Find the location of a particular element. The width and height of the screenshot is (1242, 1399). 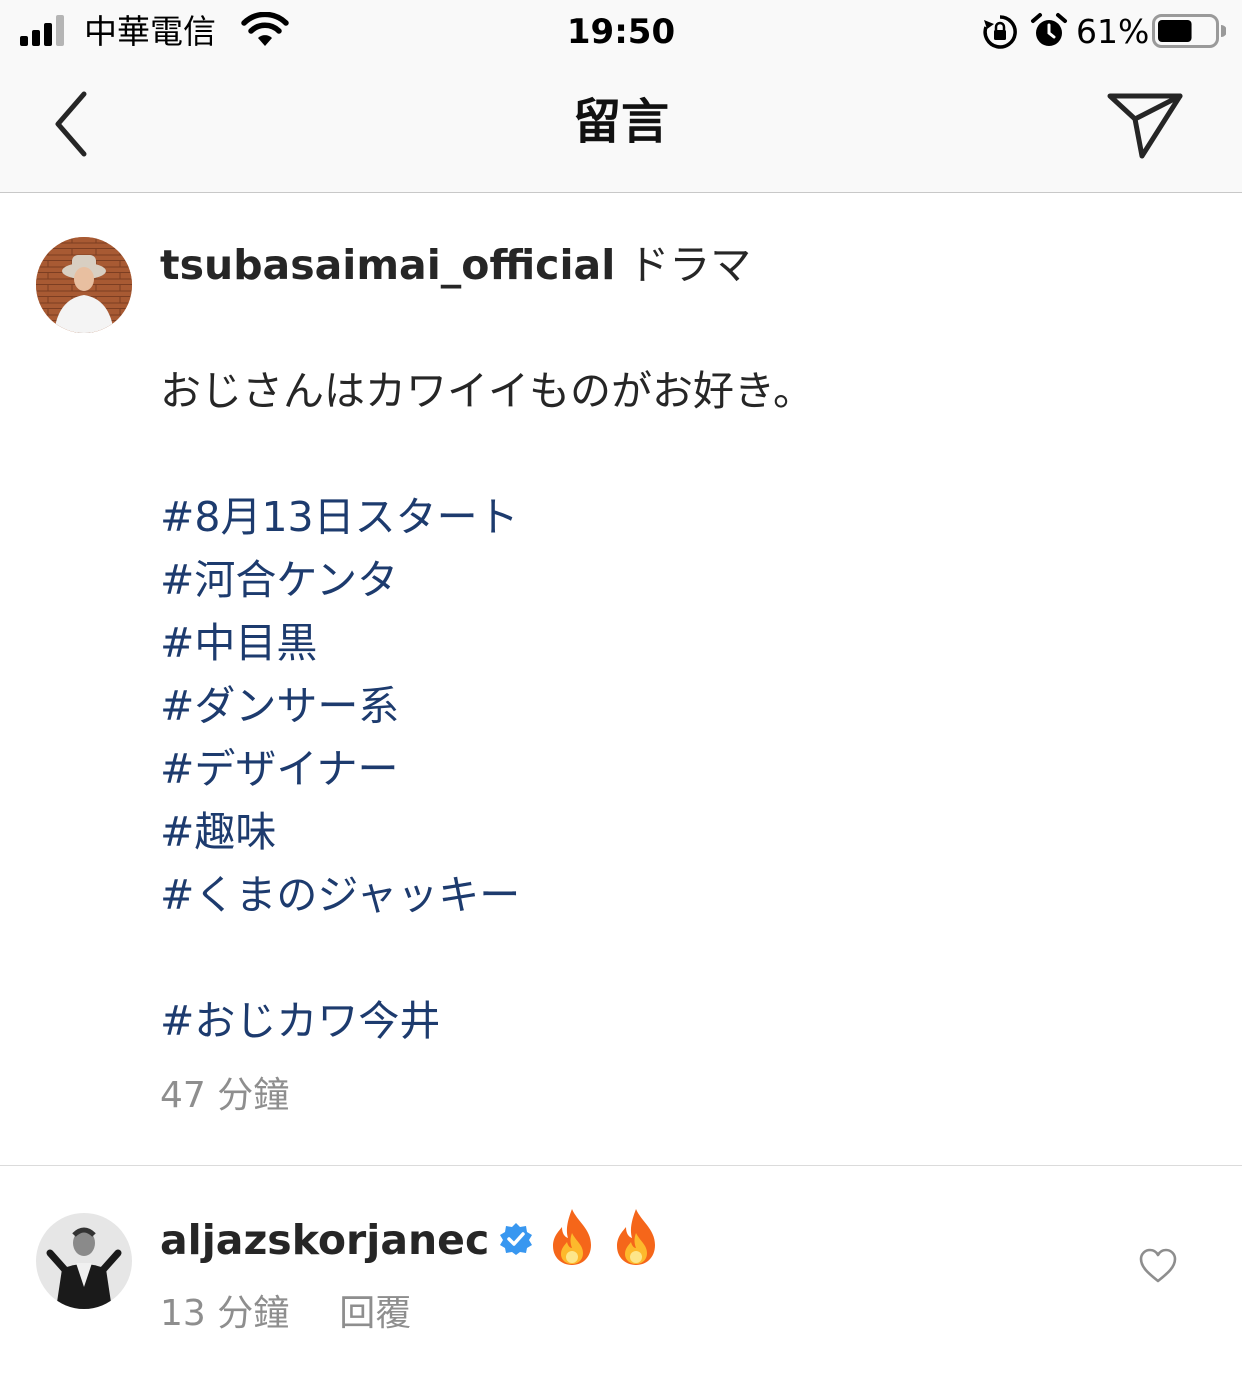

verified-badge-icon is located at coordinates (516, 1239).